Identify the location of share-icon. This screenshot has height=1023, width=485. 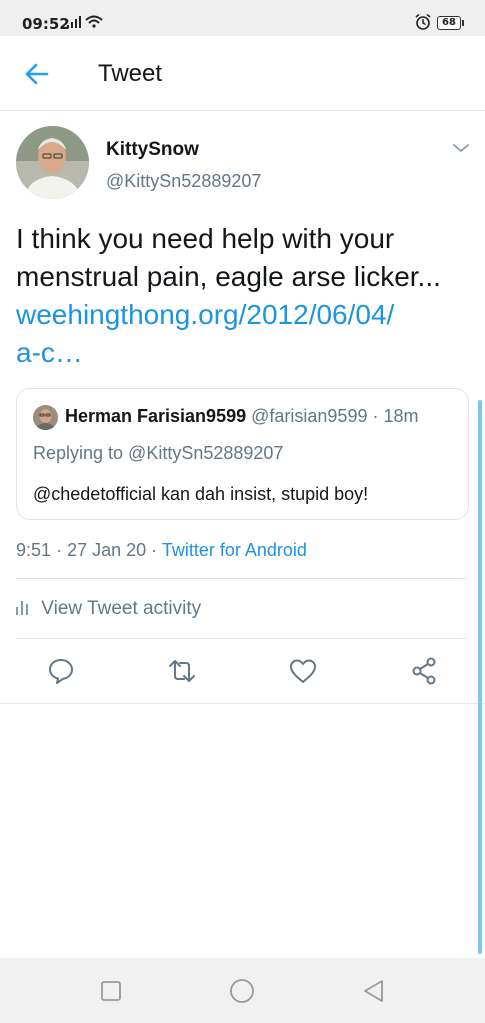
(424, 671).